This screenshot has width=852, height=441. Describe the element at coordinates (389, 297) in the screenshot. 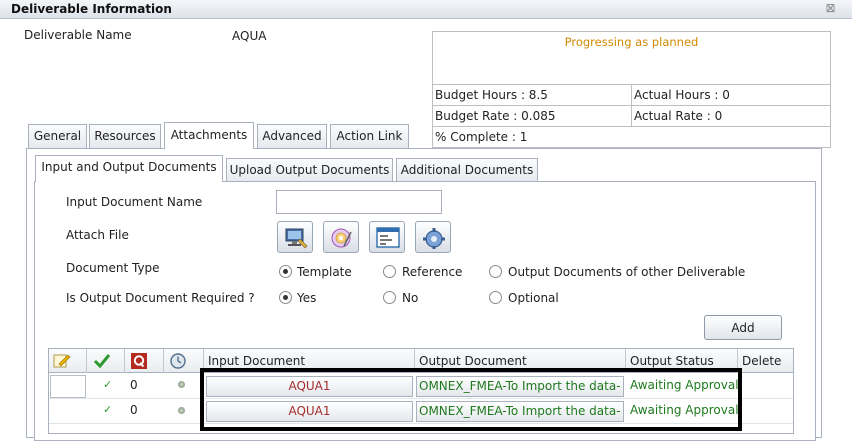

I see `radio-no` at that location.